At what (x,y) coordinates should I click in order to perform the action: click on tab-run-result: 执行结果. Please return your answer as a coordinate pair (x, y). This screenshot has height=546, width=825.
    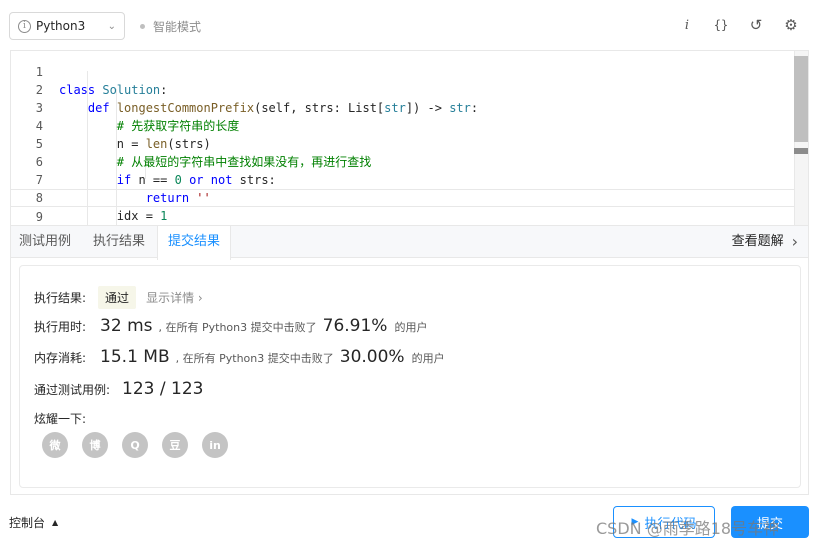
    Looking at the image, I should click on (119, 242).